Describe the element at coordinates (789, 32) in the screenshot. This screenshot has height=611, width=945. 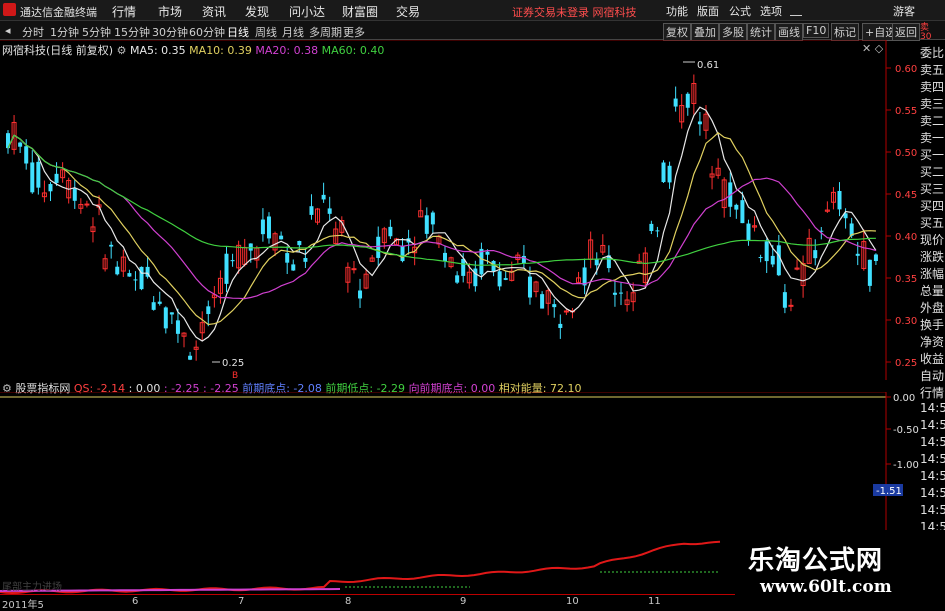
I see `btn-huaxian: 画线` at that location.